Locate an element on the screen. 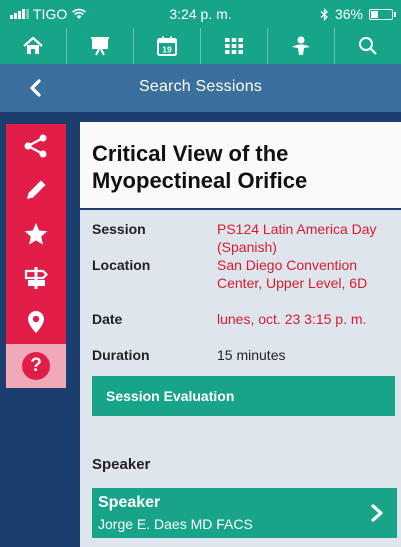 This screenshot has width=401, height=547. share-icon is located at coordinates (35, 146).